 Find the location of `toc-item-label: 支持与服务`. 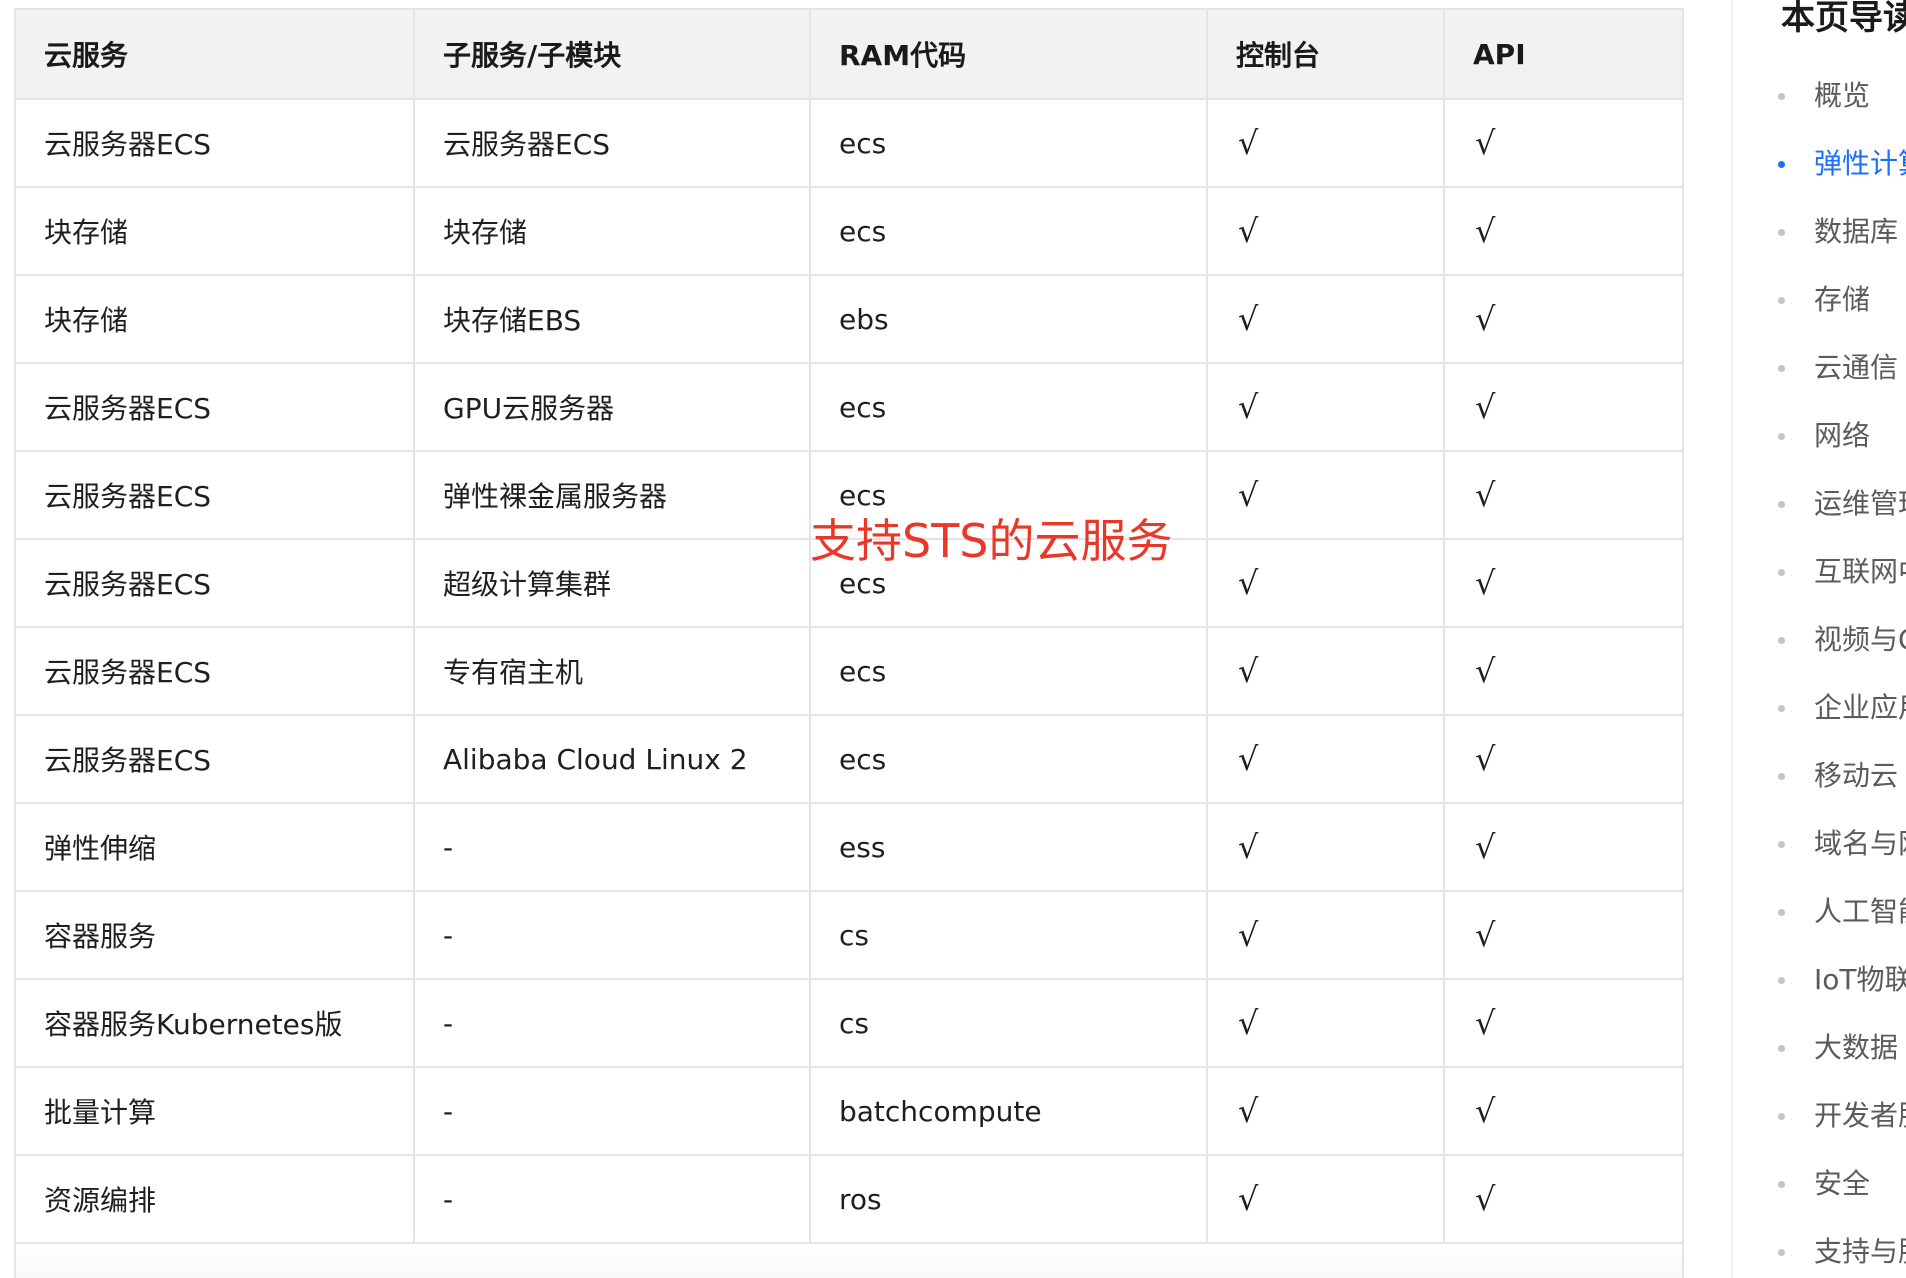

toc-item-label: 支持与服务 is located at coordinates (1860, 1251).